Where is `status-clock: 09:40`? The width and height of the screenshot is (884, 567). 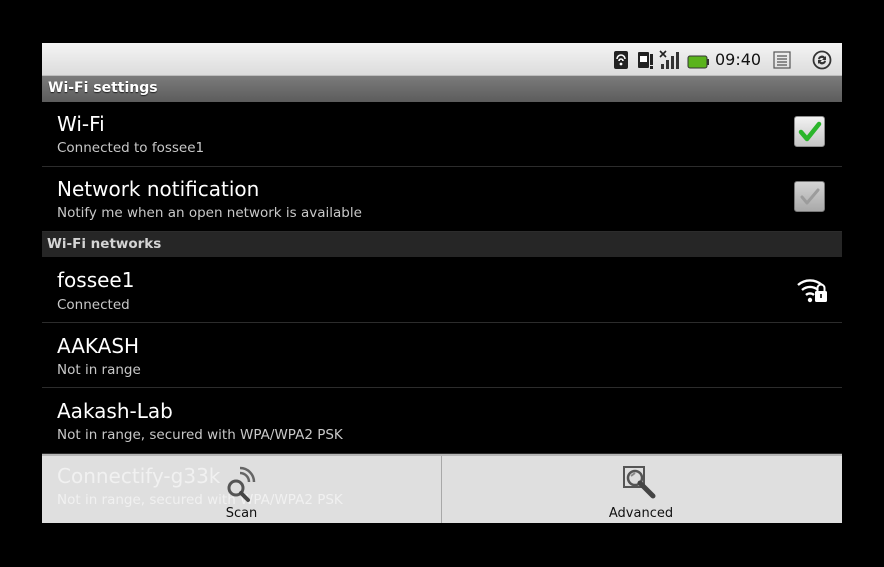 status-clock: 09:40 is located at coordinates (738, 59).